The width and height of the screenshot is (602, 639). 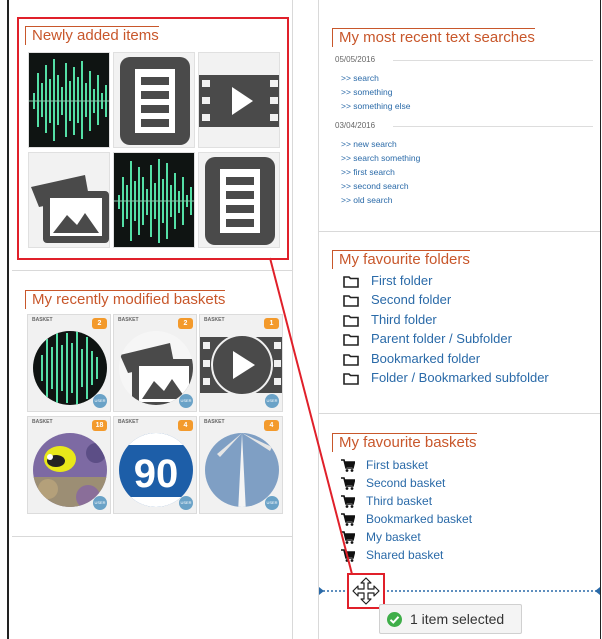 What do you see at coordinates (457, 619) in the screenshot?
I see `selection-toast-text: 1 item selected` at bounding box center [457, 619].